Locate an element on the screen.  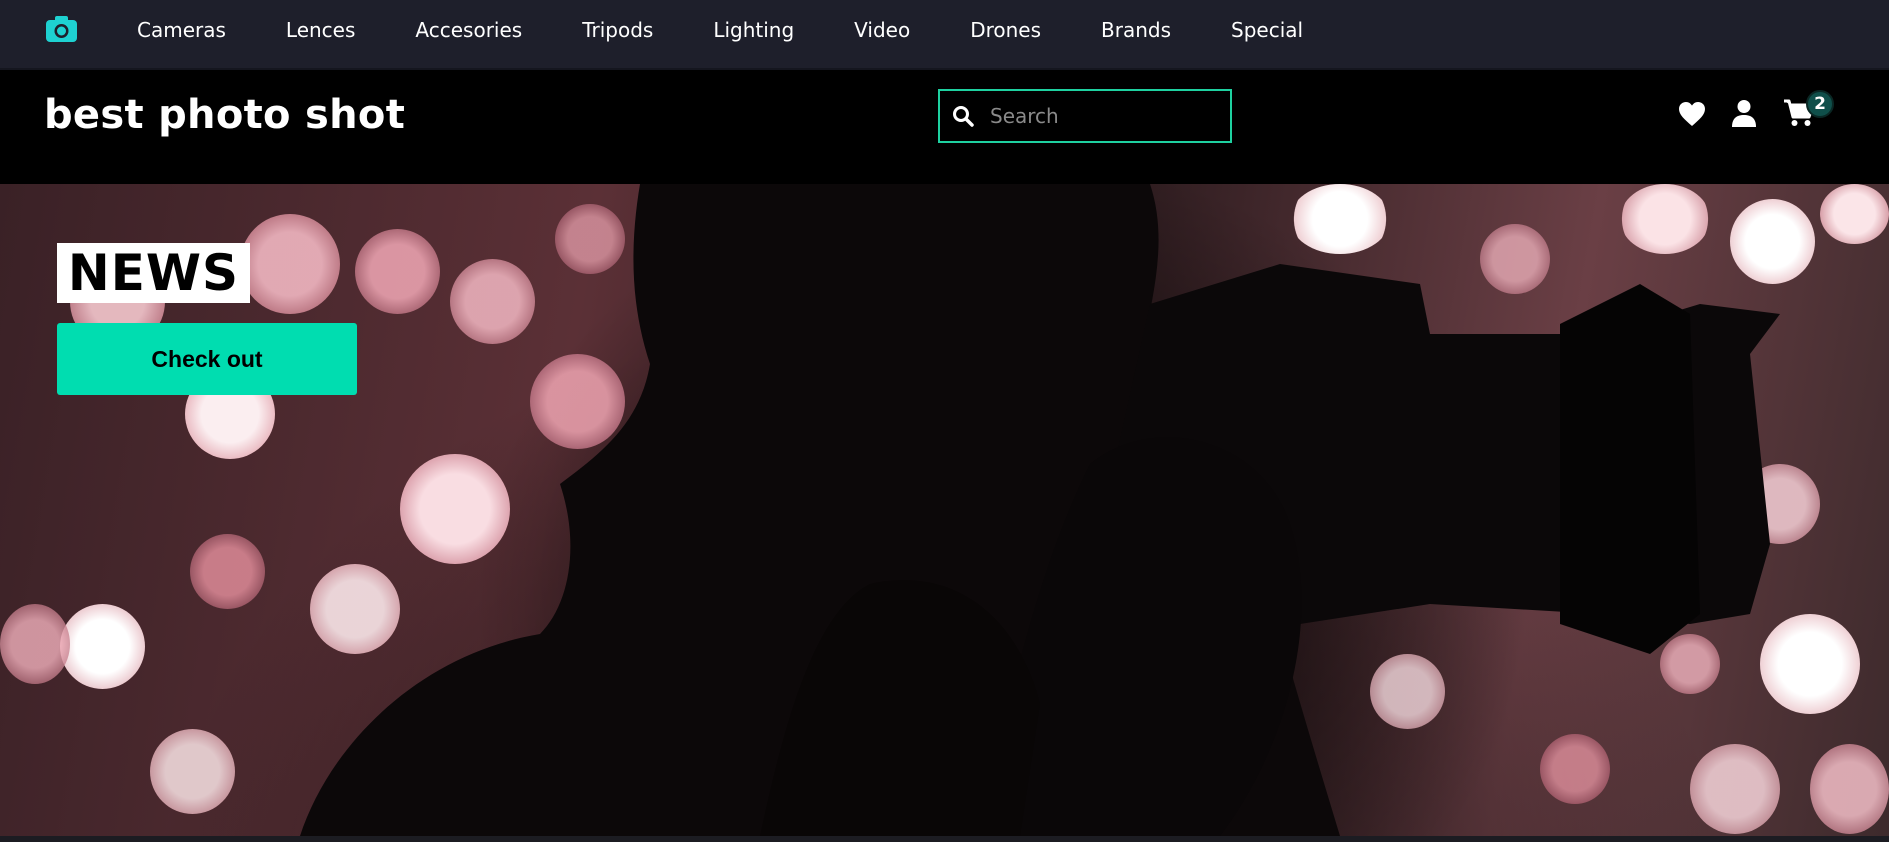
page-divider is located at coordinates (944, 839).